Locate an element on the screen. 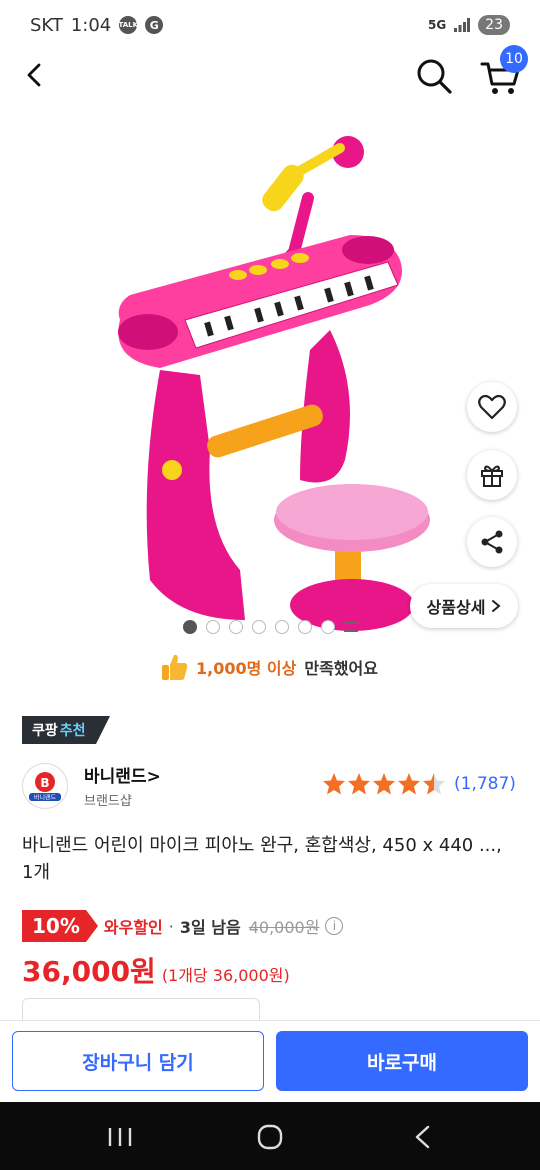  chevron-right-icon: > is located at coordinates (153, 777).